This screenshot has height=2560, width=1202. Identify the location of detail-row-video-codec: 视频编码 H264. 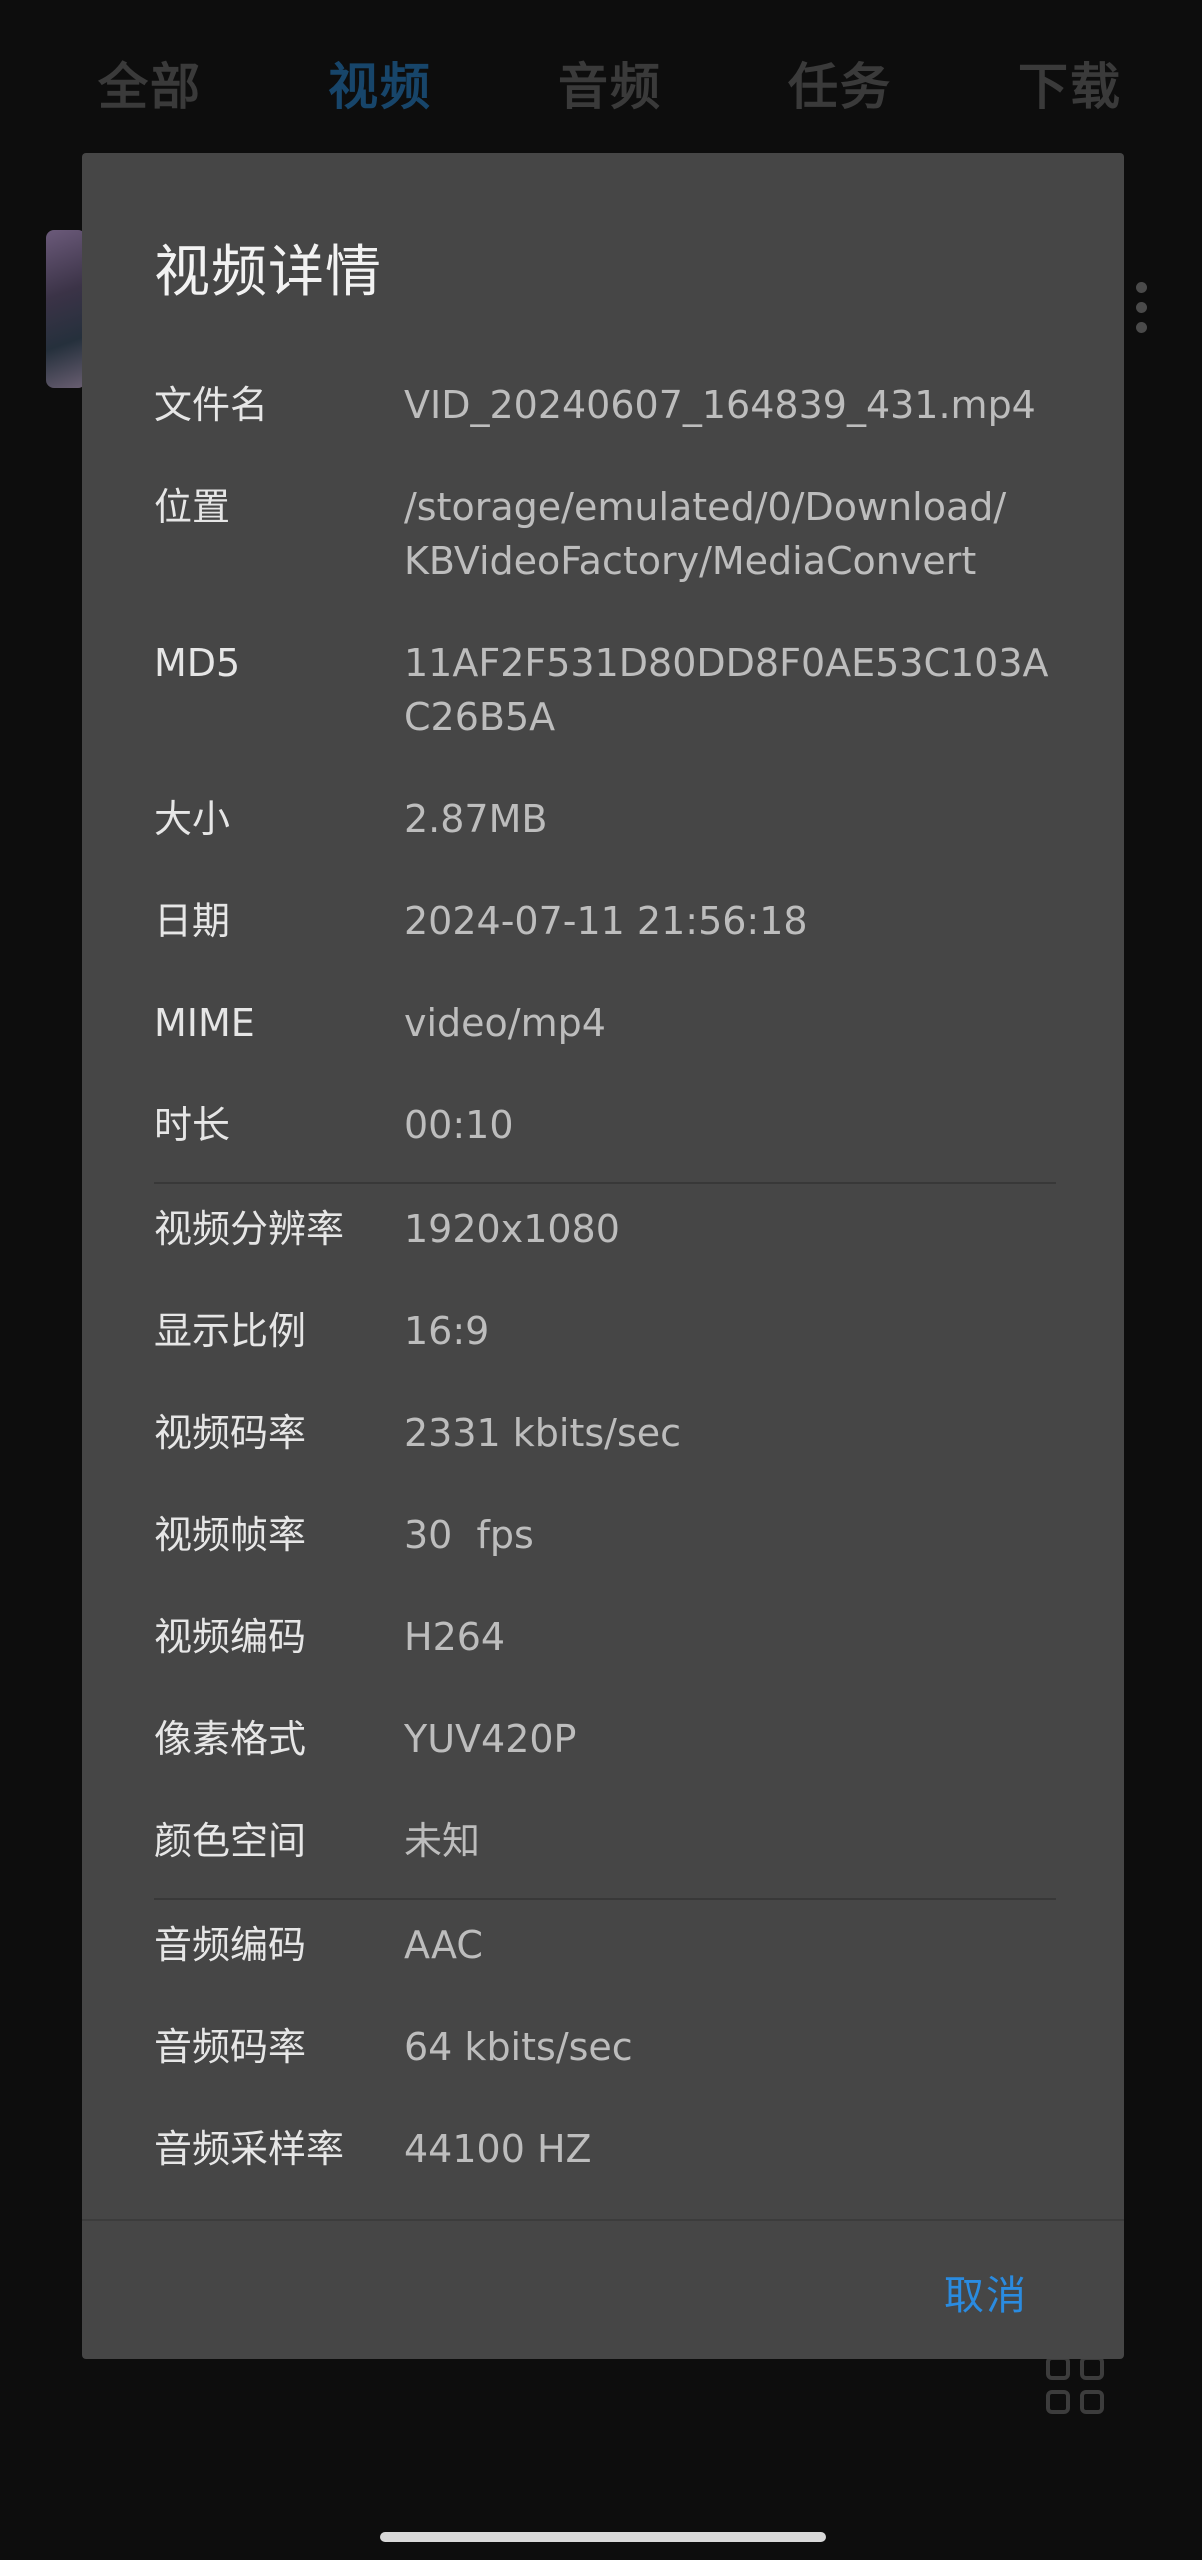
(605, 1661).